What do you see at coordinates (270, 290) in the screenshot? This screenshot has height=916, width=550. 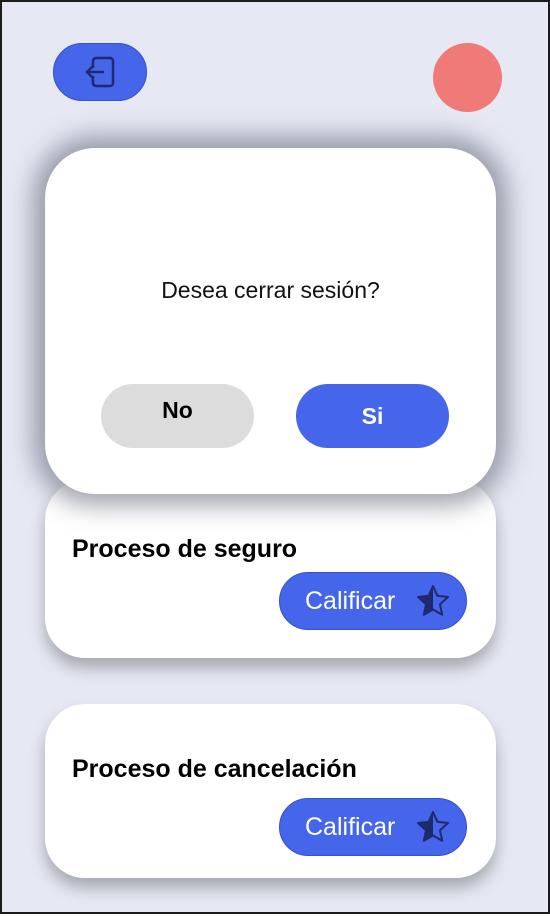 I see `dialog-message: Desea cerrar sesión?` at bounding box center [270, 290].